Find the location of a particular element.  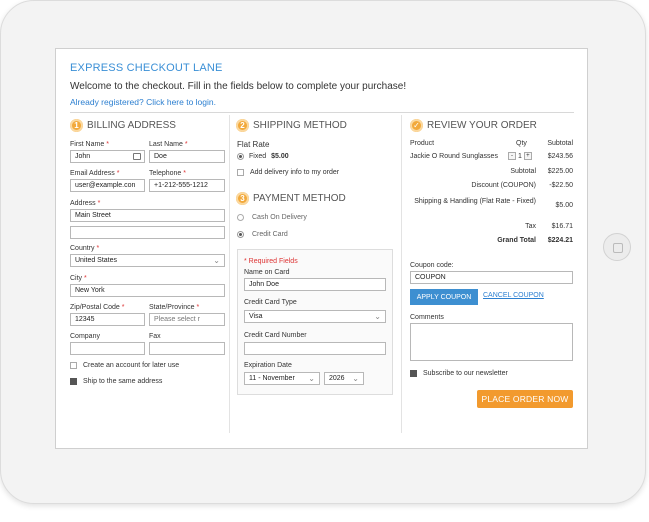

newsletter-option: Subscribe to our newsletter is located at coordinates (459, 373).